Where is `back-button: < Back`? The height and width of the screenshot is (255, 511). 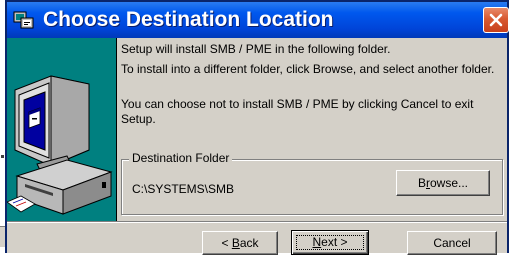
back-button: < Back is located at coordinates (240, 243).